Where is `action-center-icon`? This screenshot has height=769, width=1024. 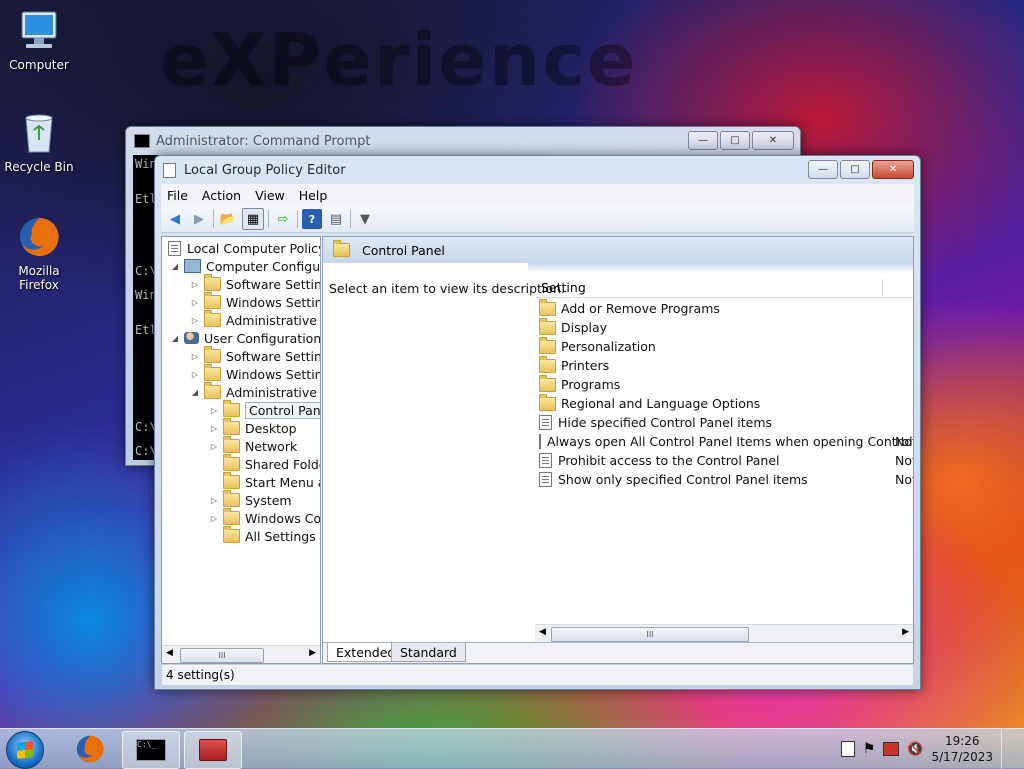 action-center-icon is located at coordinates (847, 749).